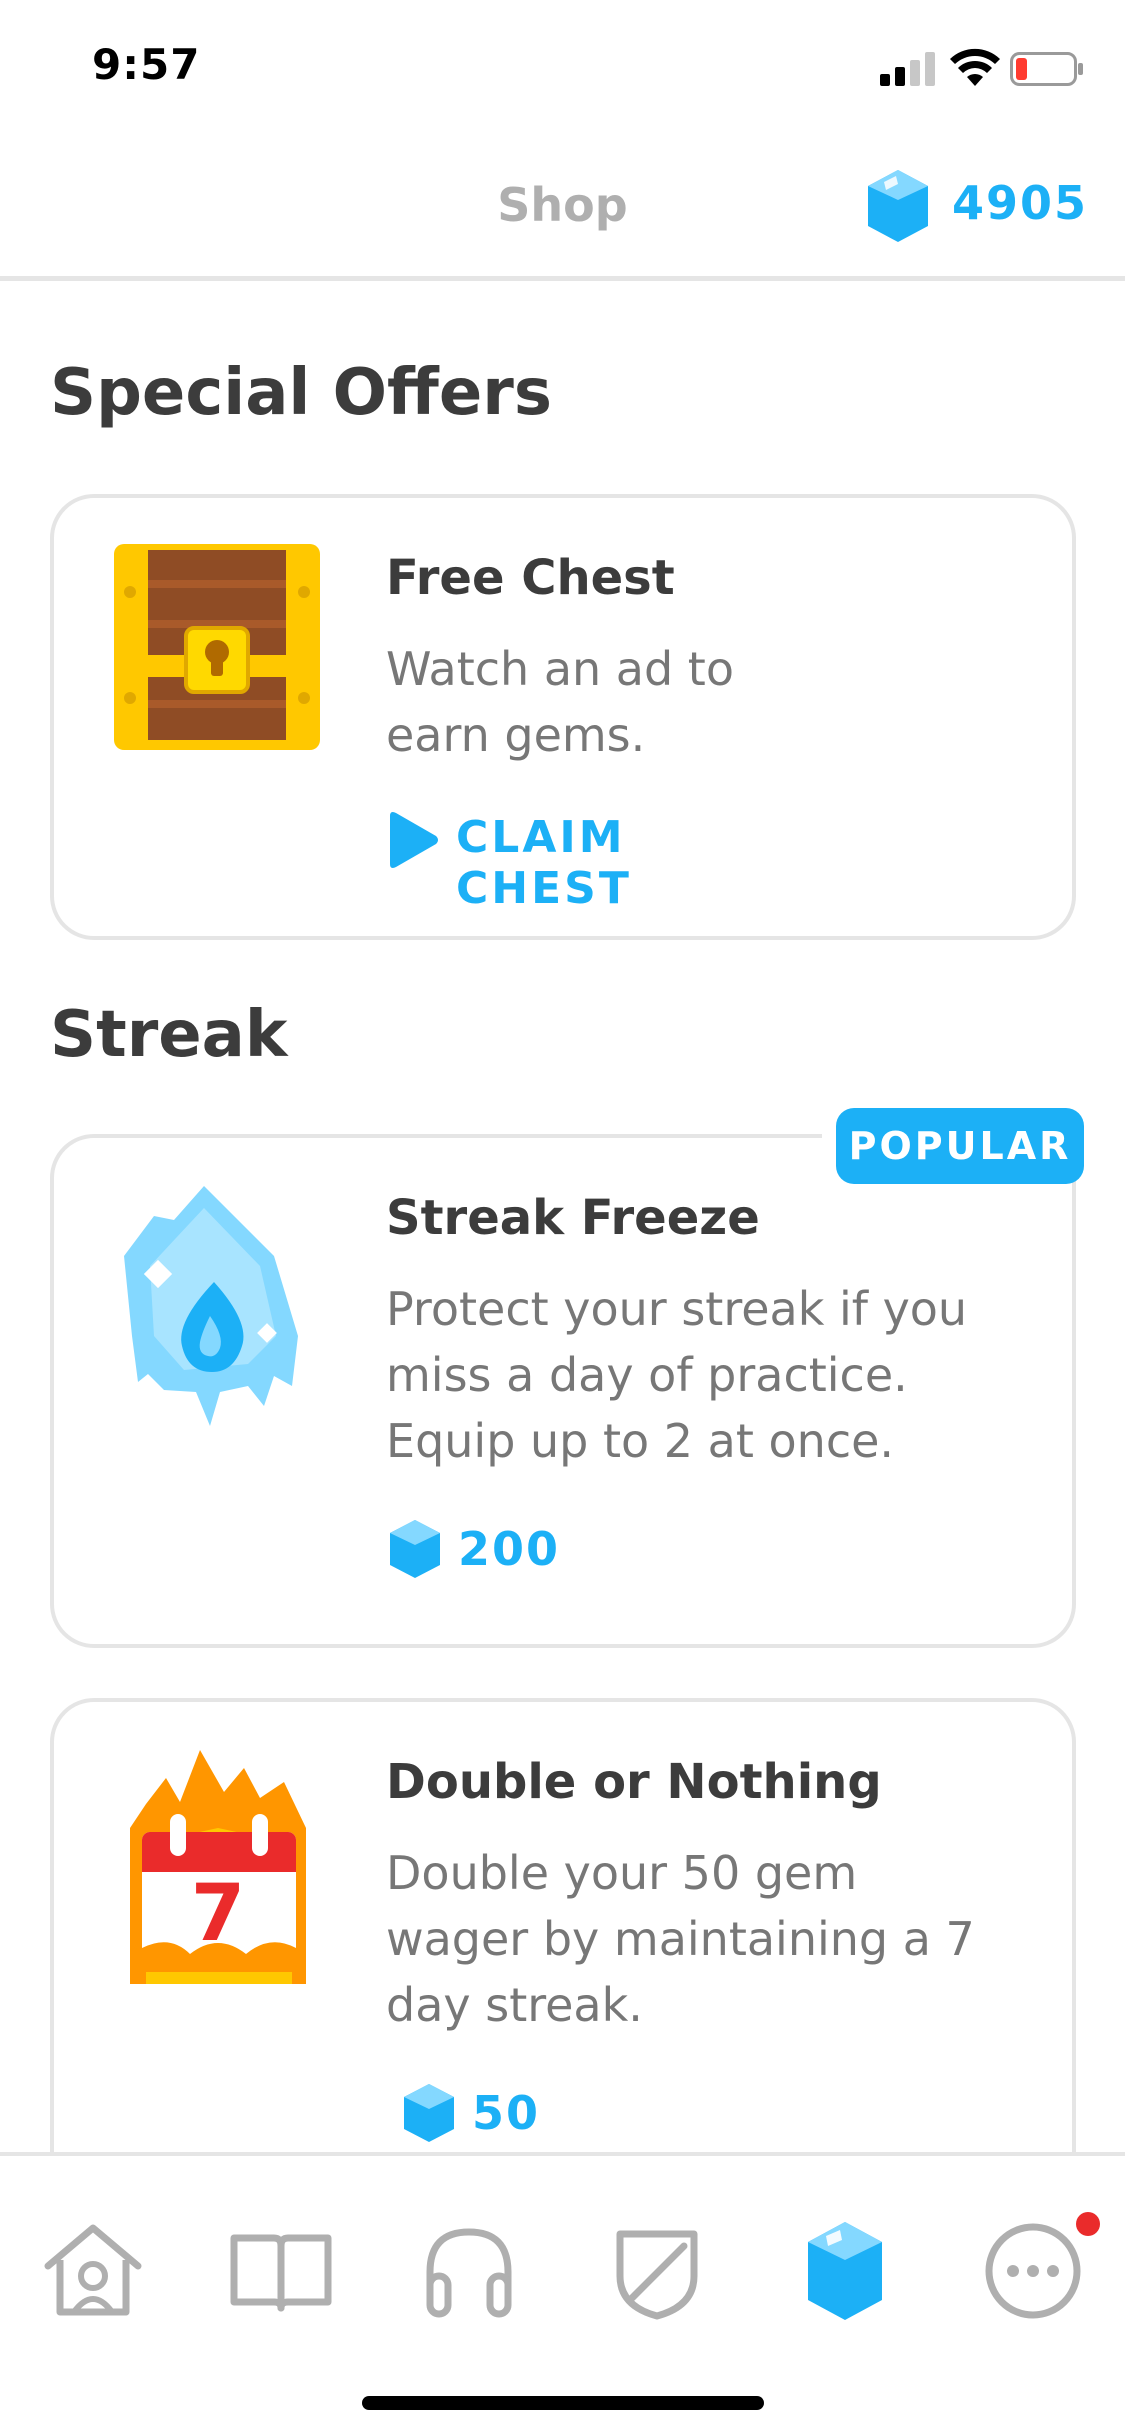  Describe the element at coordinates (509, 1549) in the screenshot. I see `streak-freeze-price: 200` at that location.